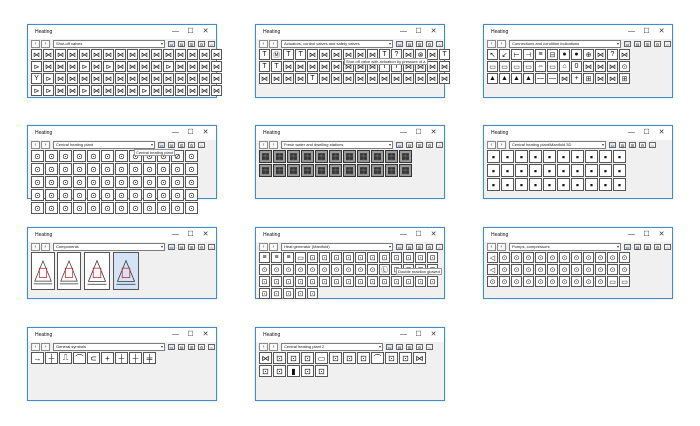 The image size is (700, 426). What do you see at coordinates (576, 66) in the screenshot?
I see `symbol-button: 0` at bounding box center [576, 66].